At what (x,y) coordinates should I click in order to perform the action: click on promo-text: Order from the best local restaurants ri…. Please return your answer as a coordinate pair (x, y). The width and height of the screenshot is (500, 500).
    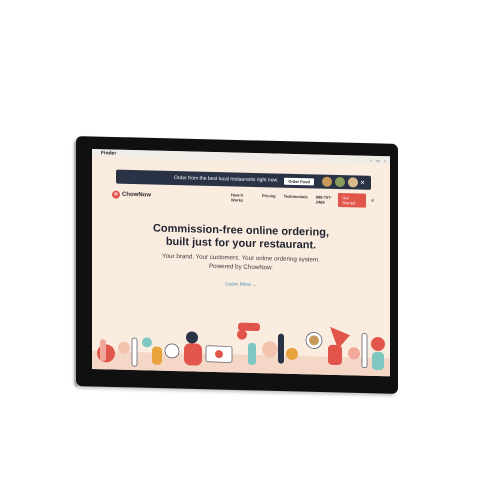
    Looking at the image, I should click on (226, 179).